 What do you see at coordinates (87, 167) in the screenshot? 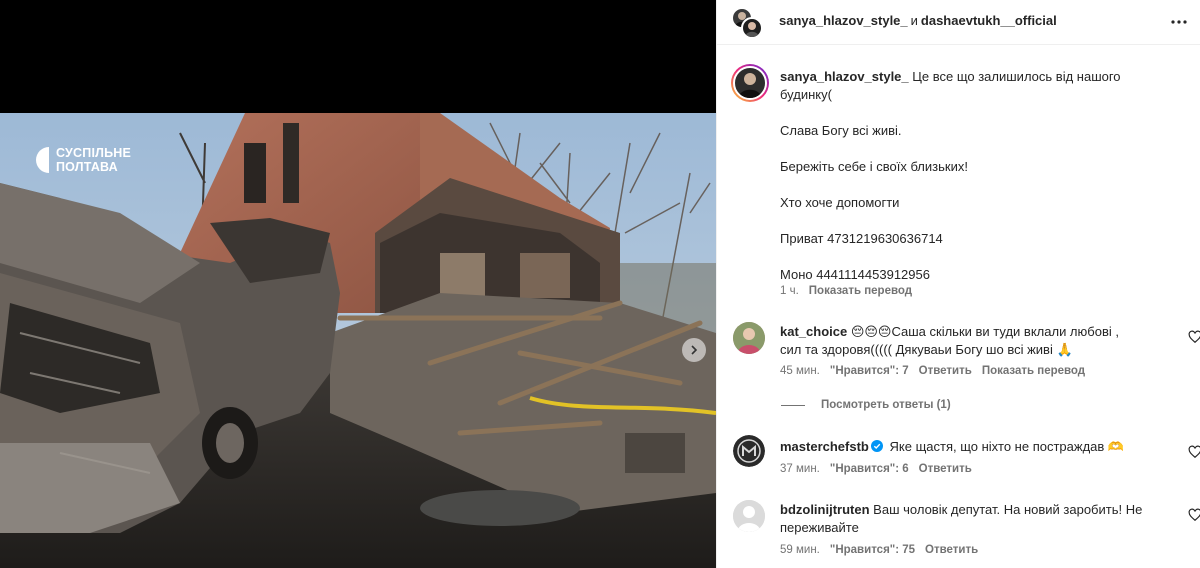
I see `watermark-line2: ПОЛТАВА` at bounding box center [87, 167].